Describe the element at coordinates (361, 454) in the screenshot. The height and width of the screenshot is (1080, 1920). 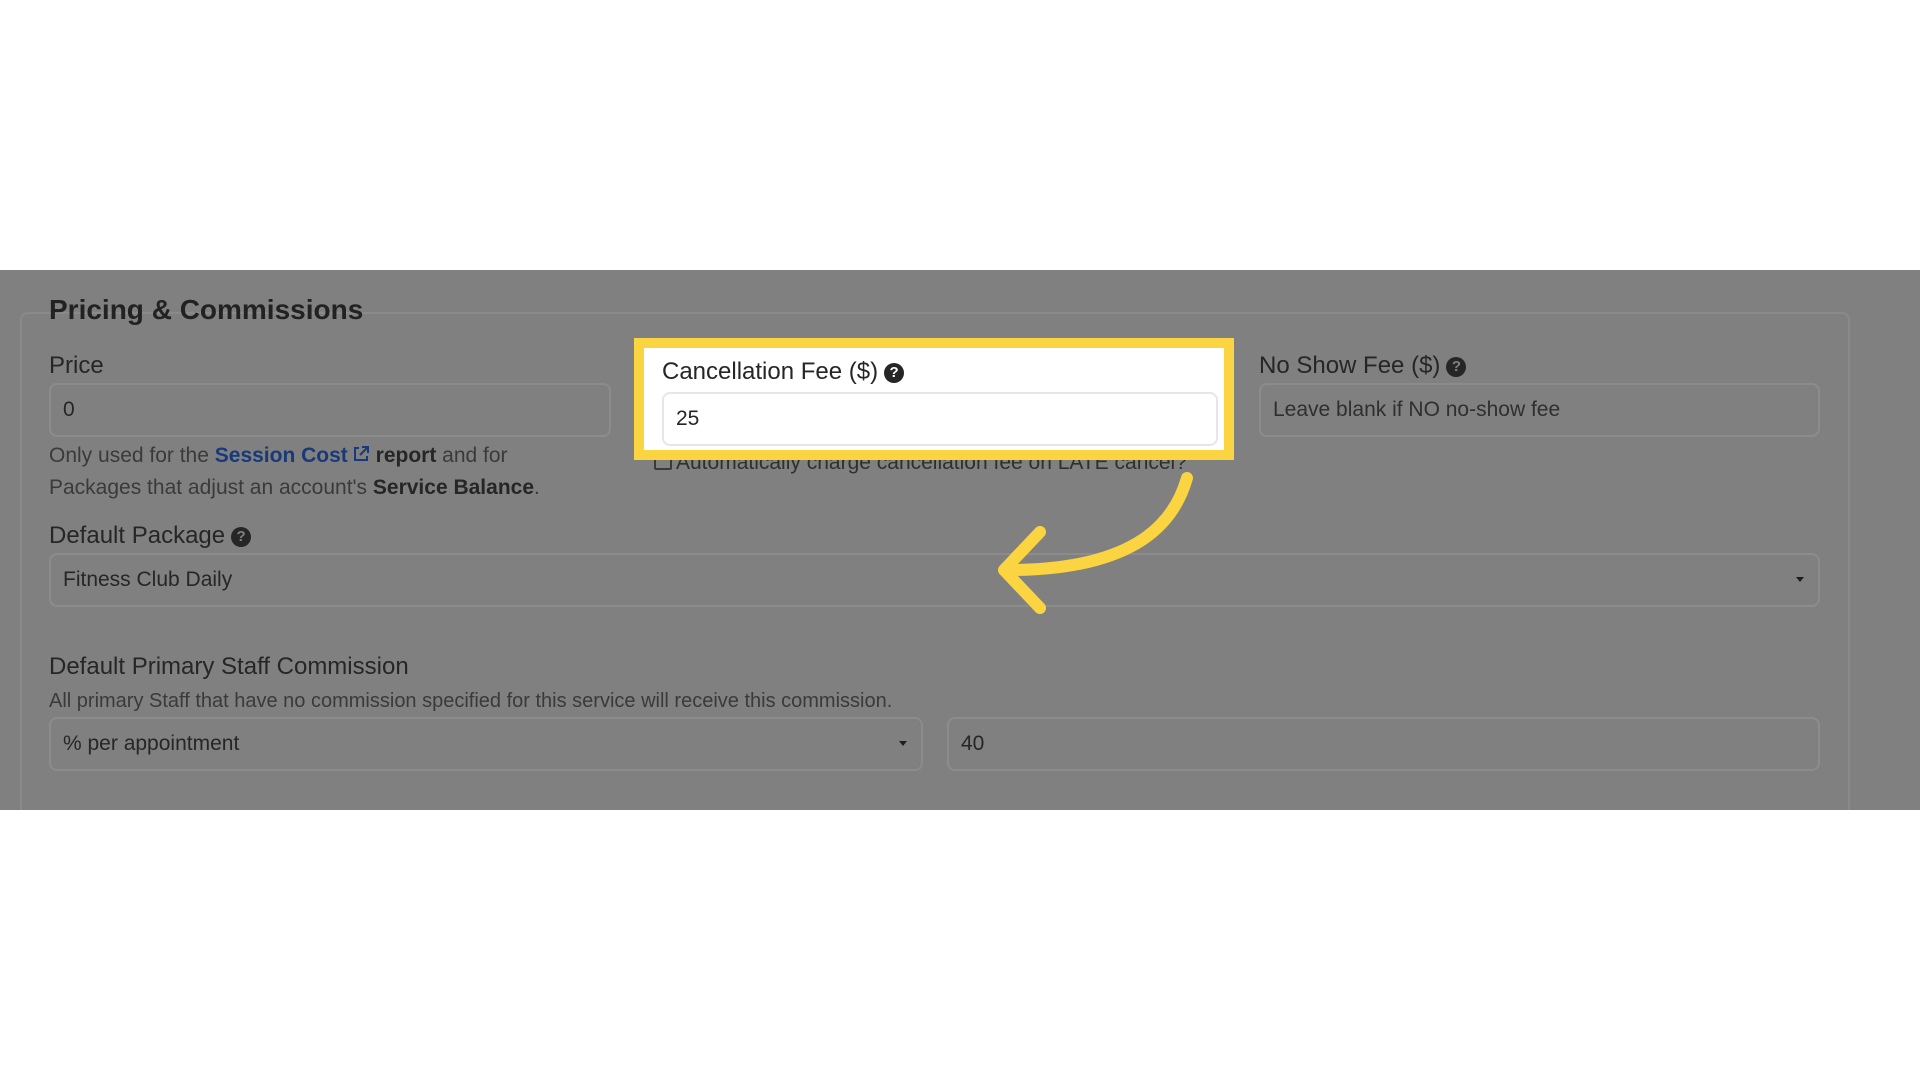
I see `external-link-icon` at that location.